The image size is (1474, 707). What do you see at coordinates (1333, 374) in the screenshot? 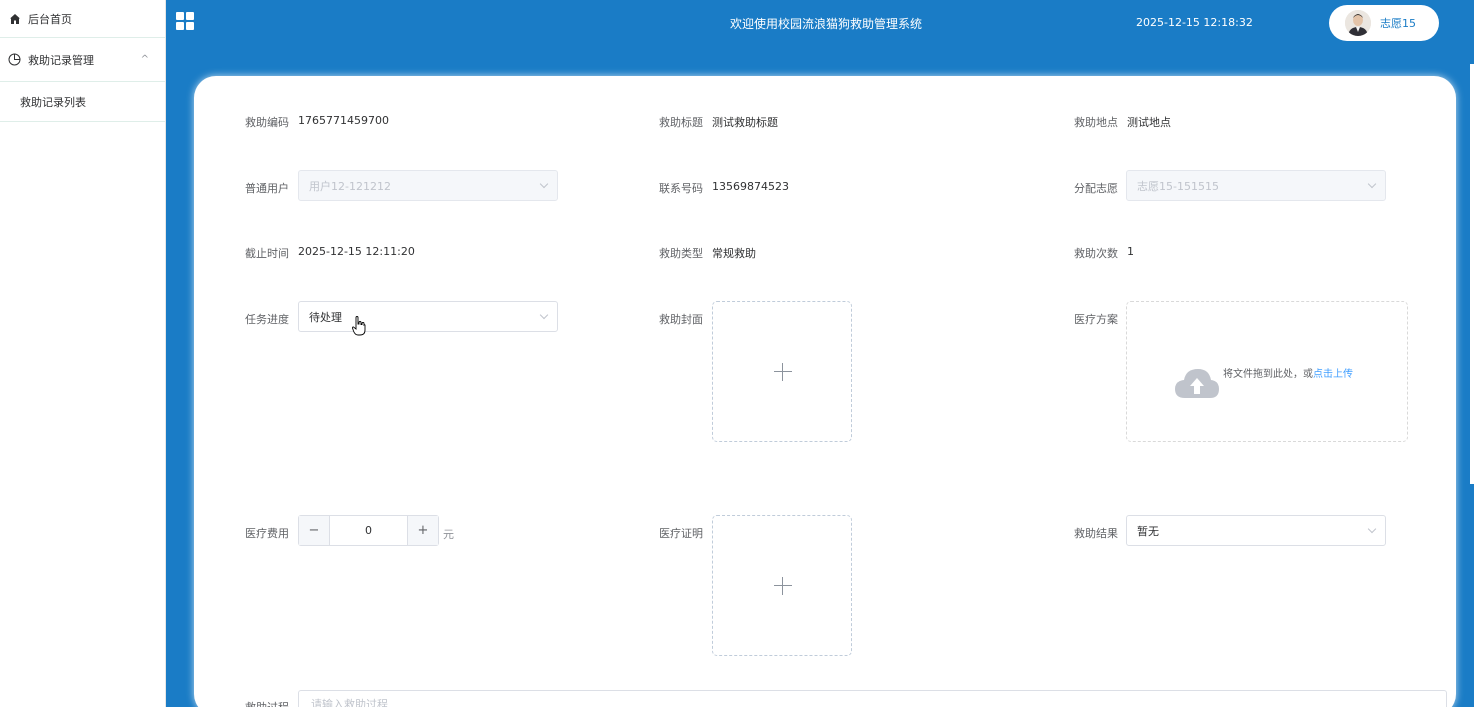
I see `click-upload-link: 点击上传` at bounding box center [1333, 374].